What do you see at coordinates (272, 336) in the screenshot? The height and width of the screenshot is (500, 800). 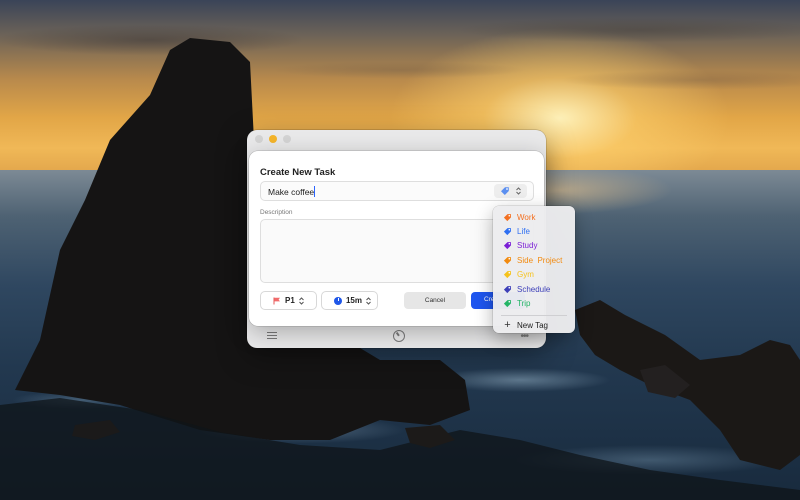 I see `list-icon` at bounding box center [272, 336].